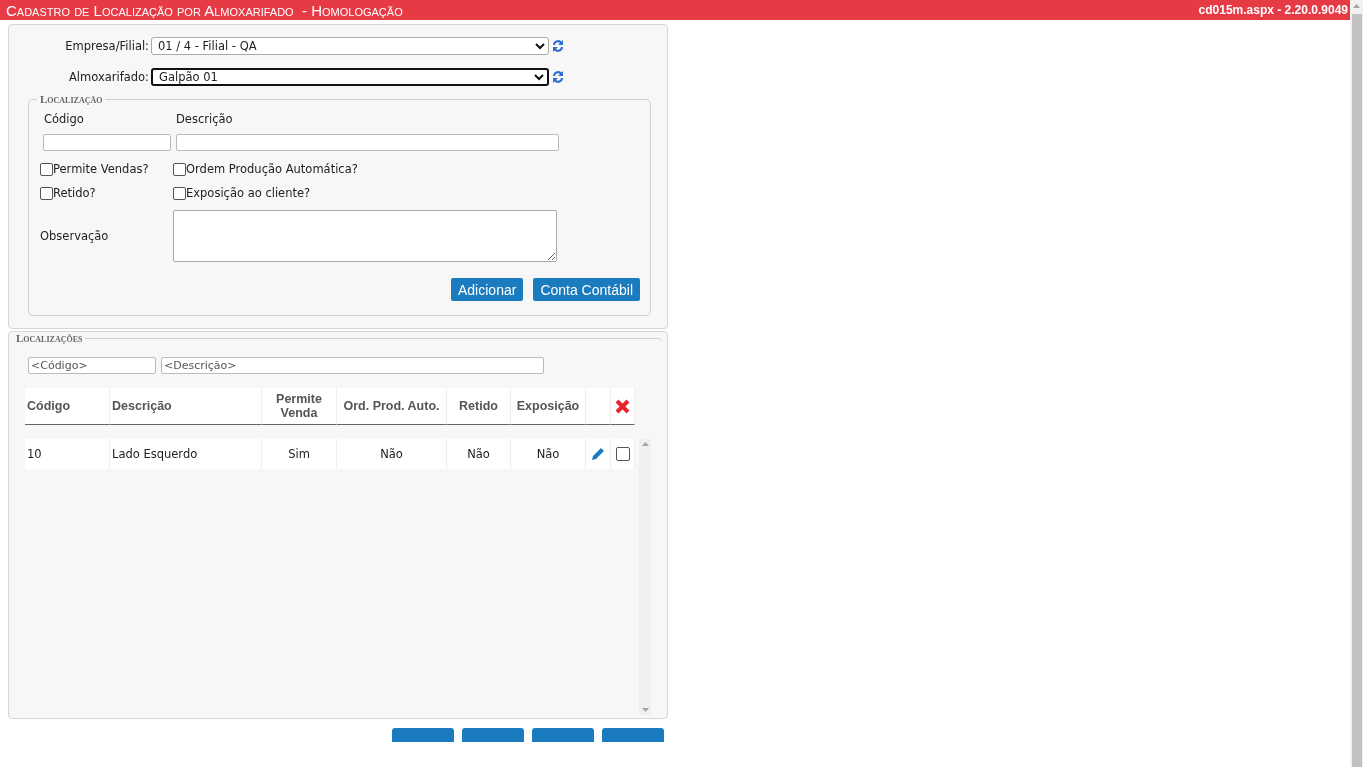 The image size is (1363, 767). Describe the element at coordinates (248, 193) in the screenshot. I see `checkbox-label: Exposição ao cliente?` at that location.